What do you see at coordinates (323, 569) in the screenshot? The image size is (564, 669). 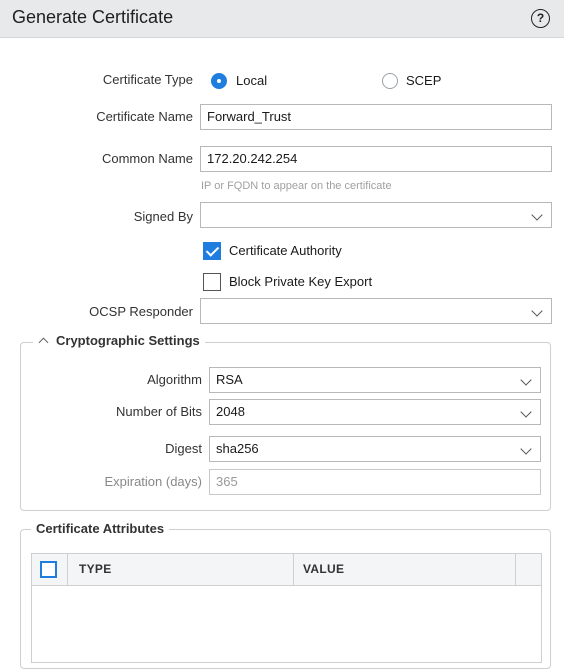 I see `column-header-value: VALUE` at bounding box center [323, 569].